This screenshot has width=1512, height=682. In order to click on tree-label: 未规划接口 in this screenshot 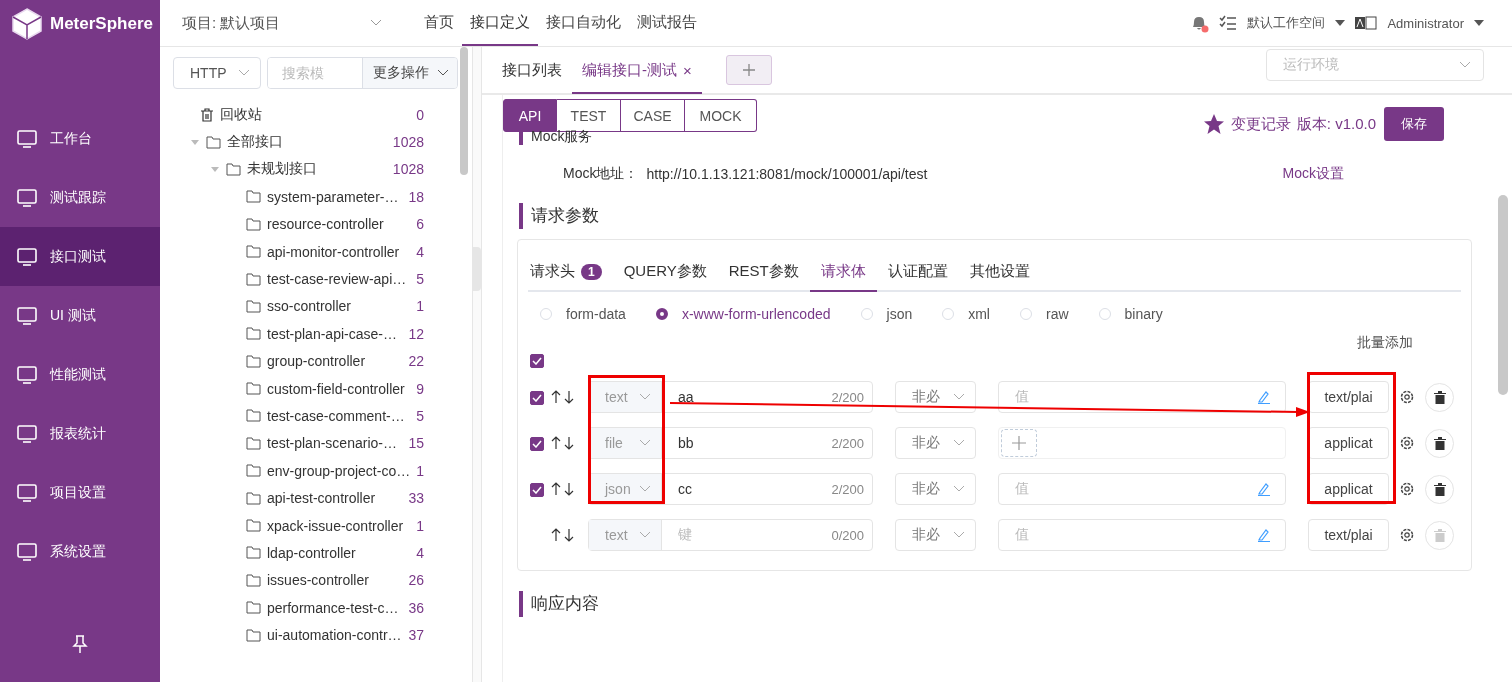, I will do `click(317, 169)`.